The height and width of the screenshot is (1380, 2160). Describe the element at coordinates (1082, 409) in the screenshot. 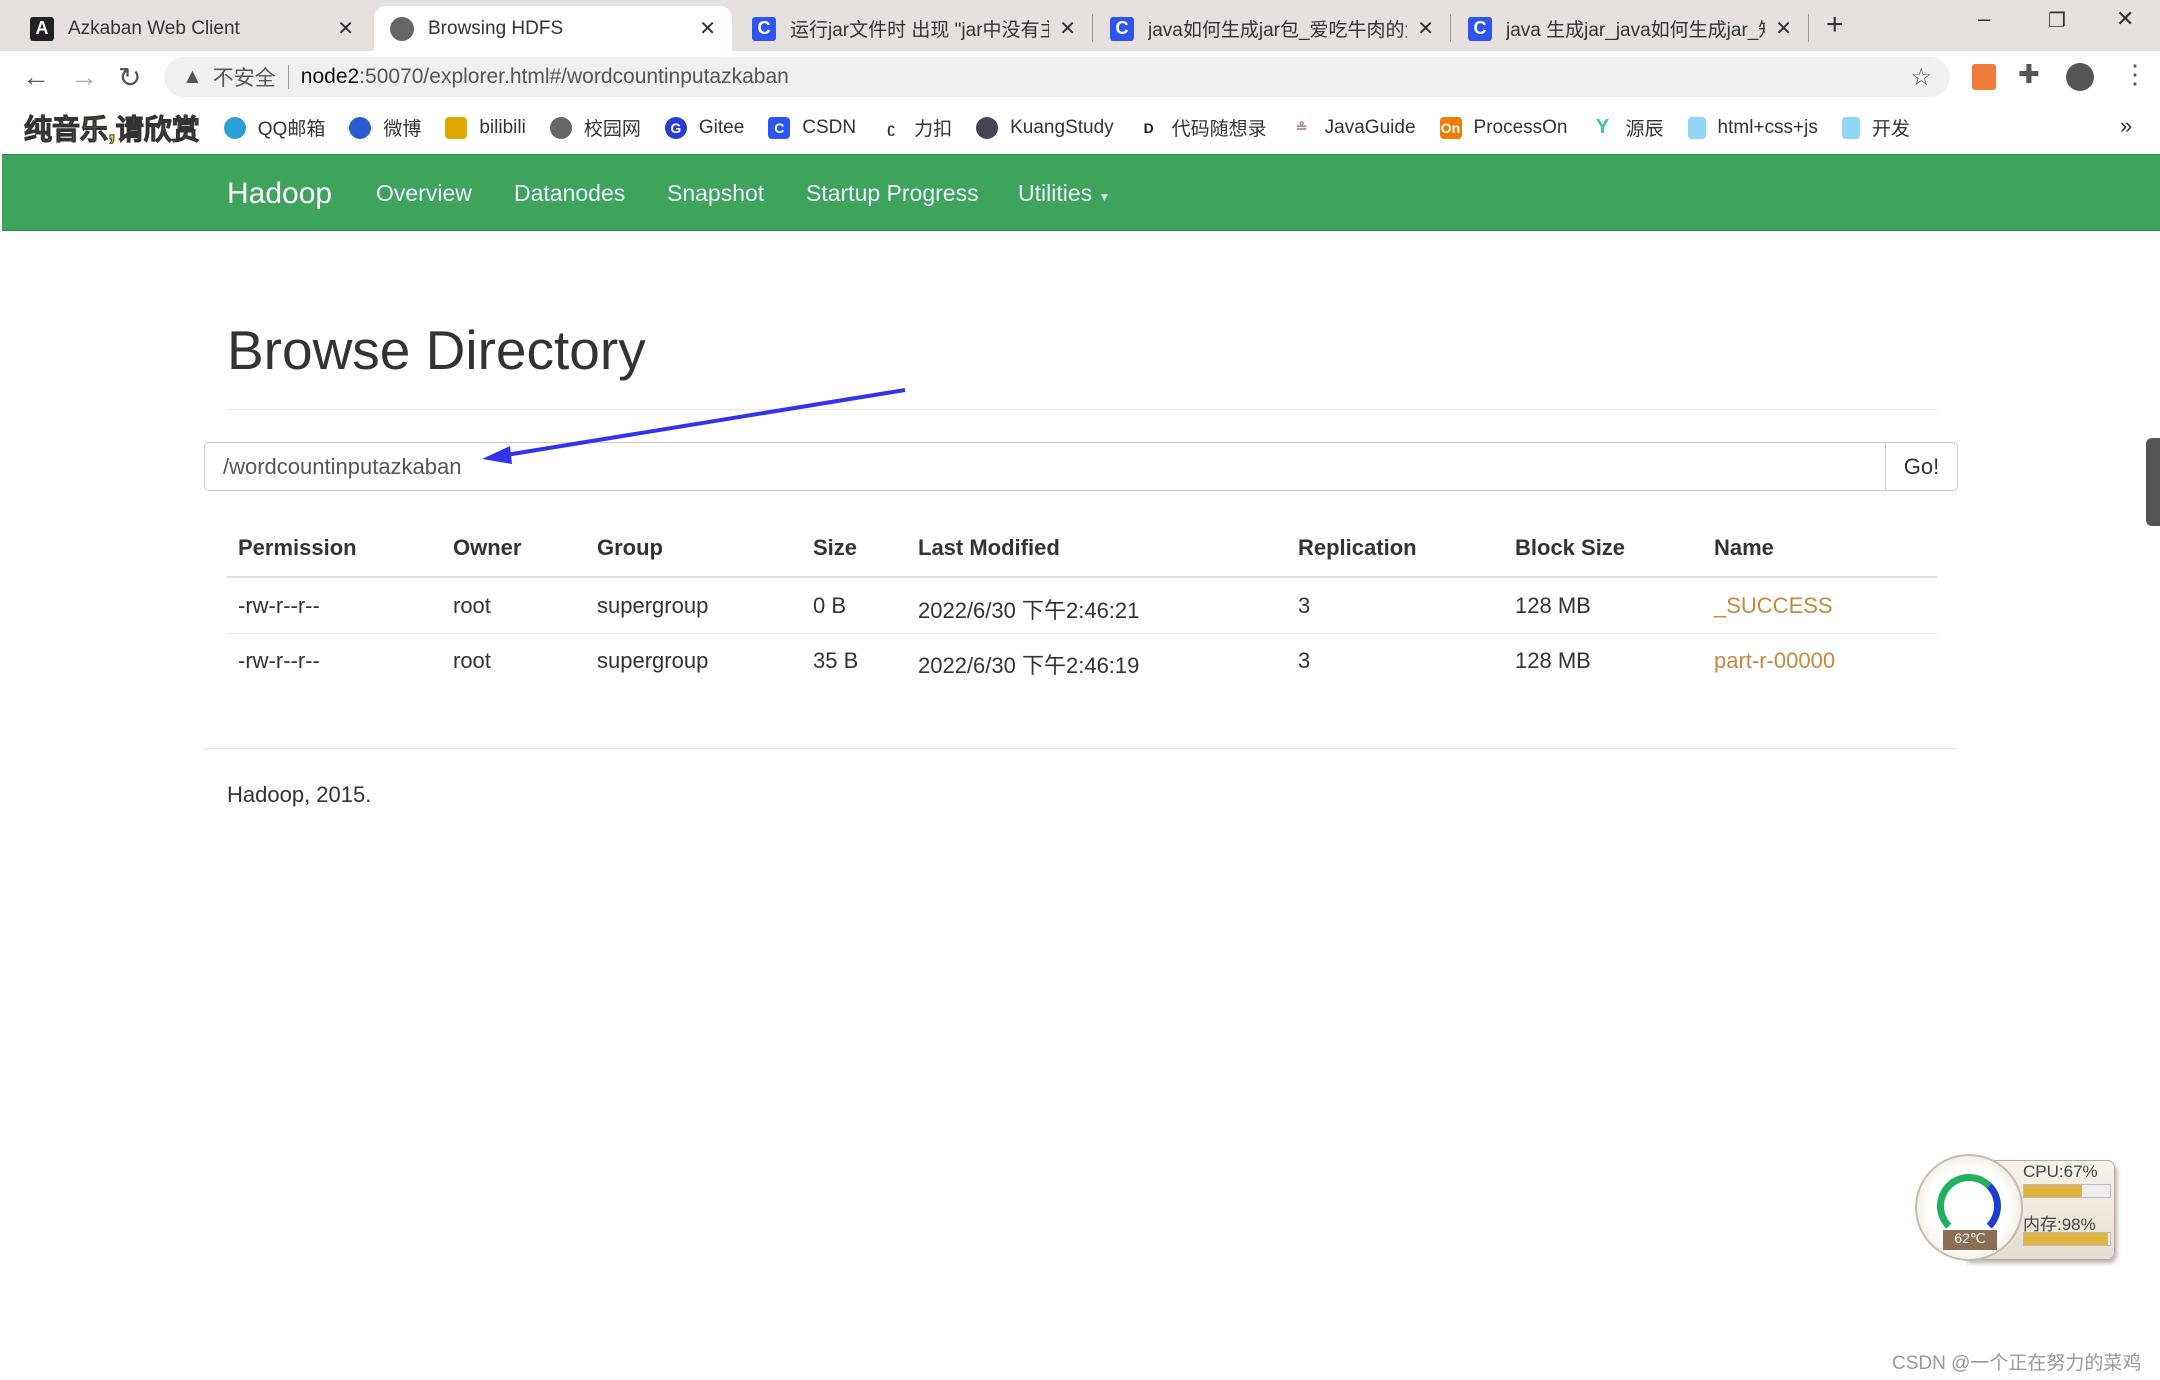

I see `divider` at that location.